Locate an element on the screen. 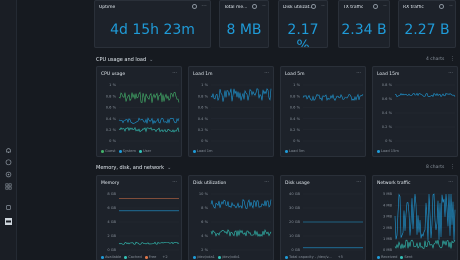 Image resolution: width=460 pixels, height=260 pixels. chart-legend: Guest System User is located at coordinates (127, 151).